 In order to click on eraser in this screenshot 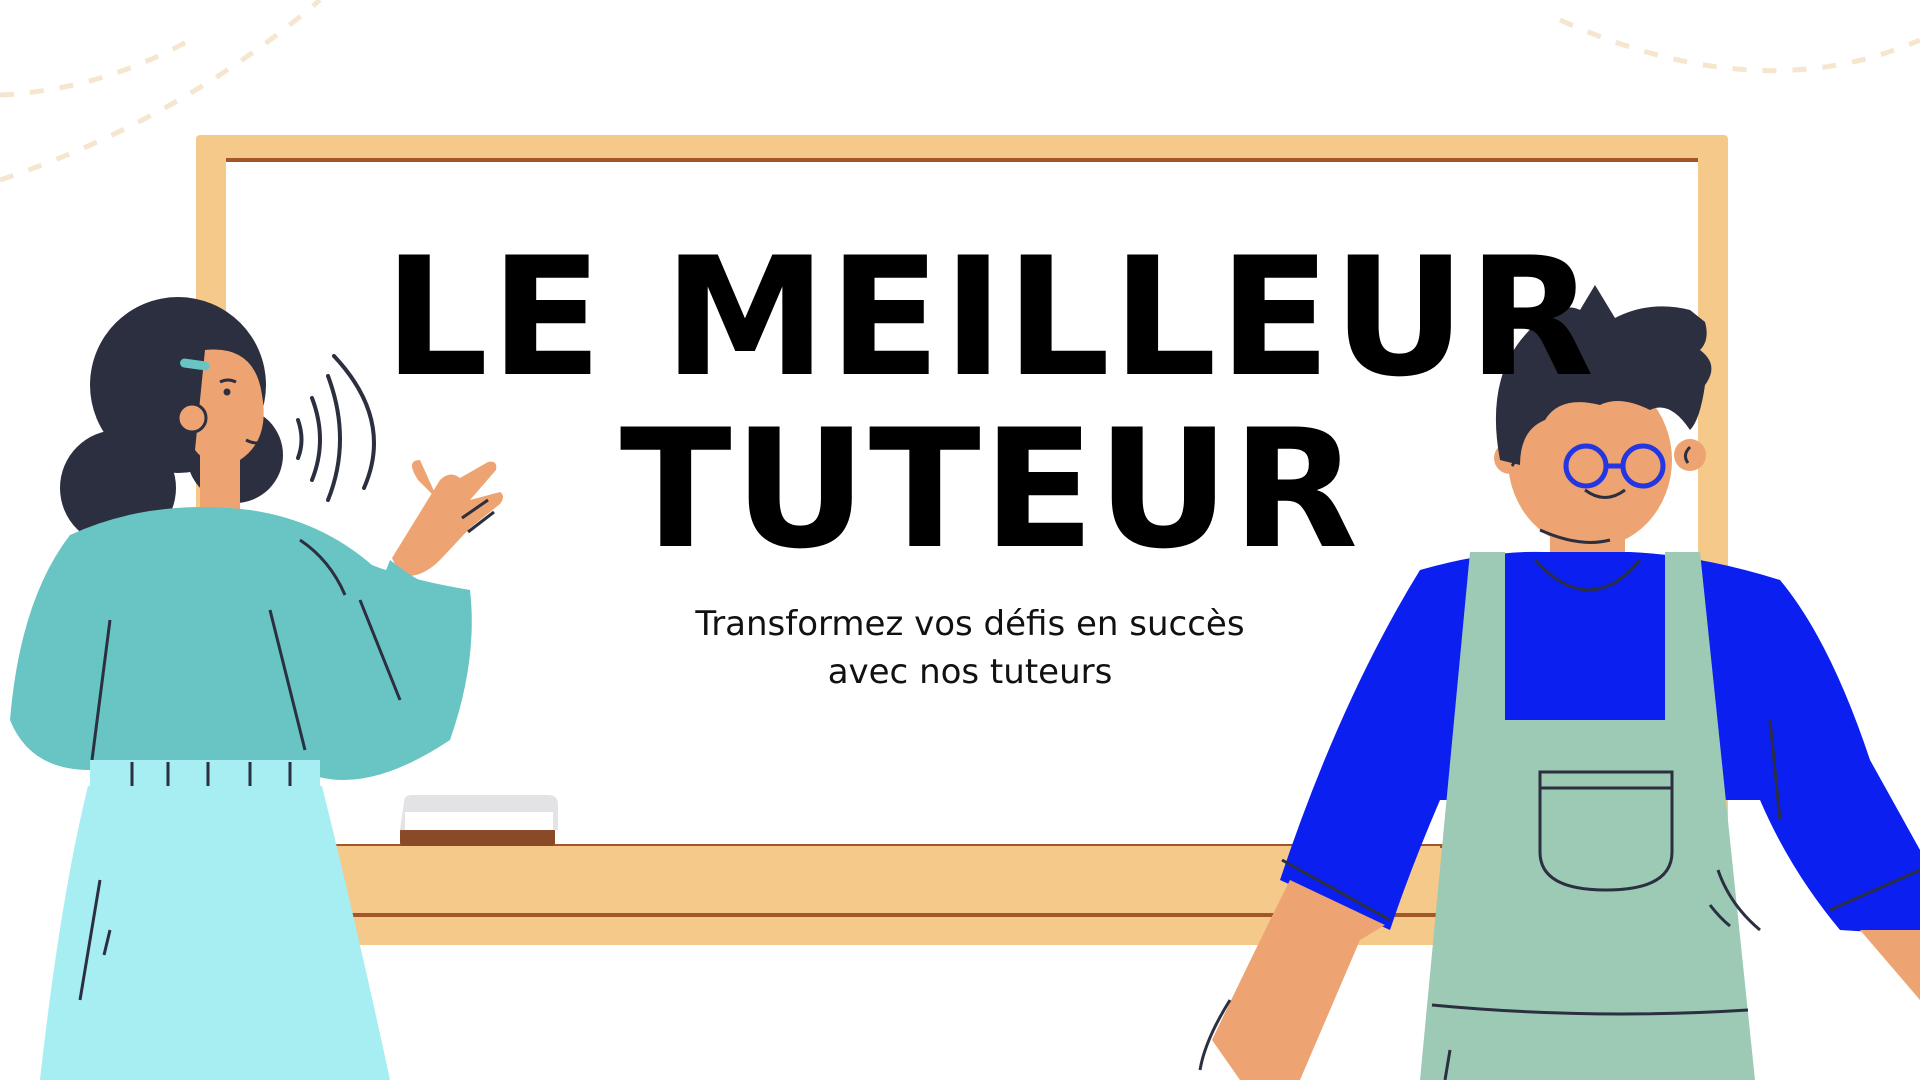, I will do `click(479, 820)`.